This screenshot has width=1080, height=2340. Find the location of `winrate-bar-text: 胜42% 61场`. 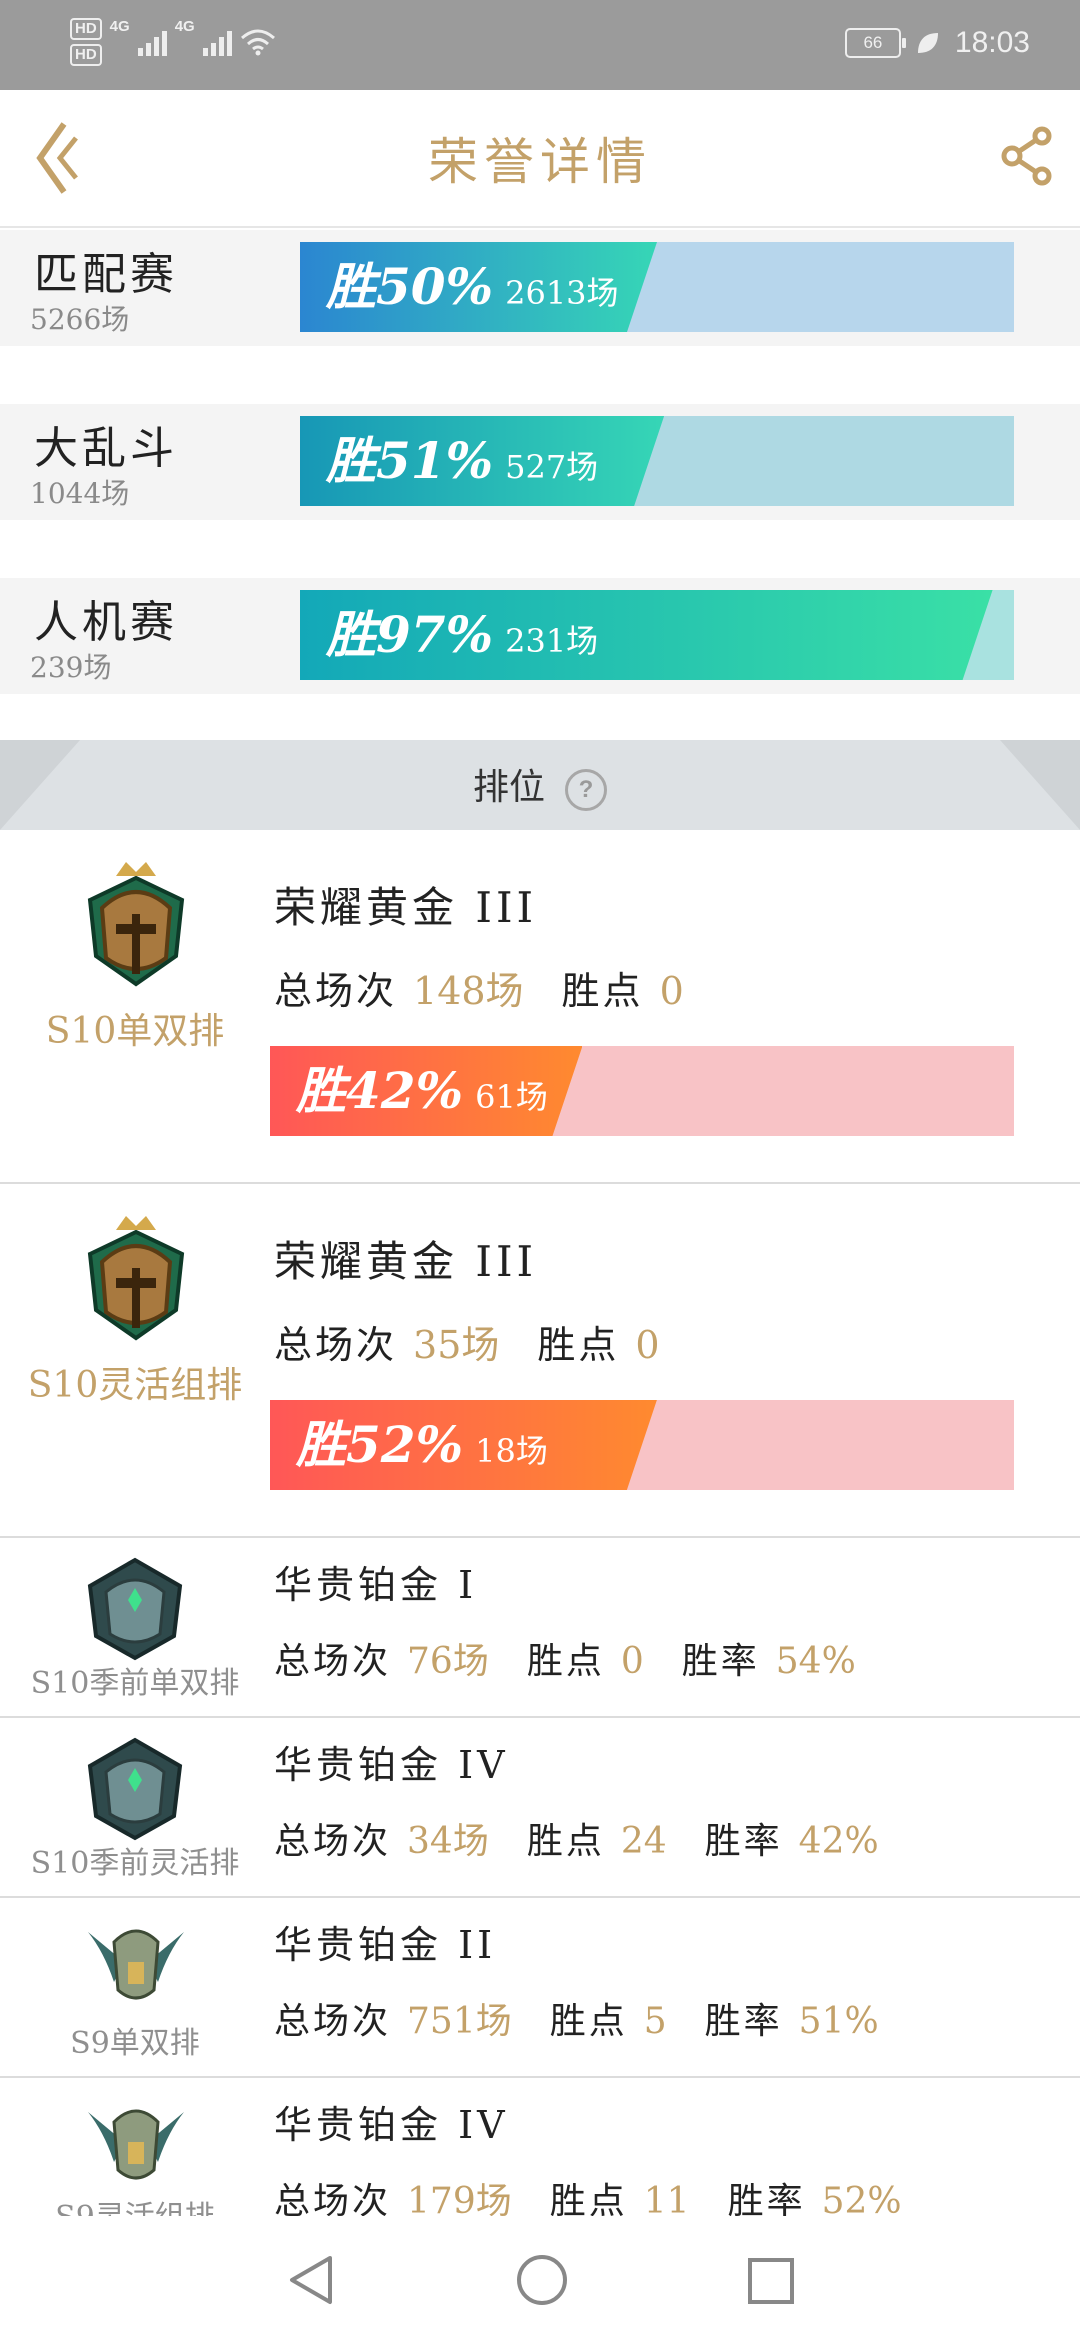

winrate-bar-text: 胜42% 61场 is located at coordinates (422, 1091).